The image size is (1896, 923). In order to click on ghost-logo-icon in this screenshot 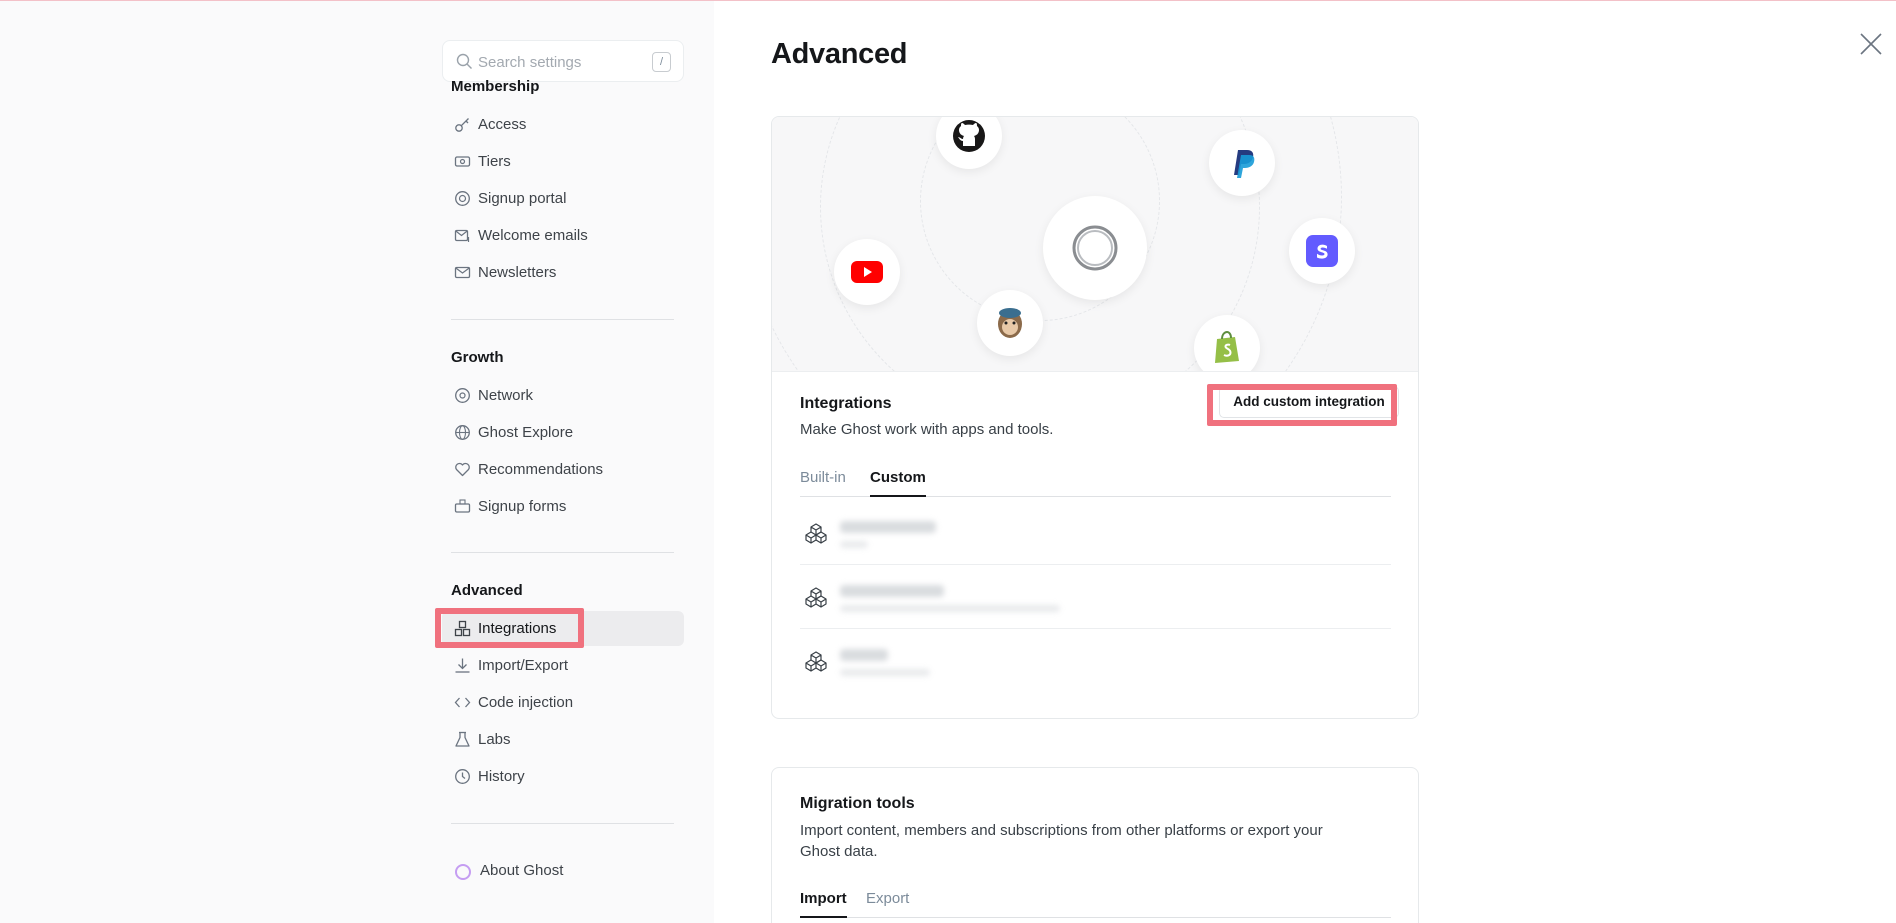, I will do `click(1095, 248)`.